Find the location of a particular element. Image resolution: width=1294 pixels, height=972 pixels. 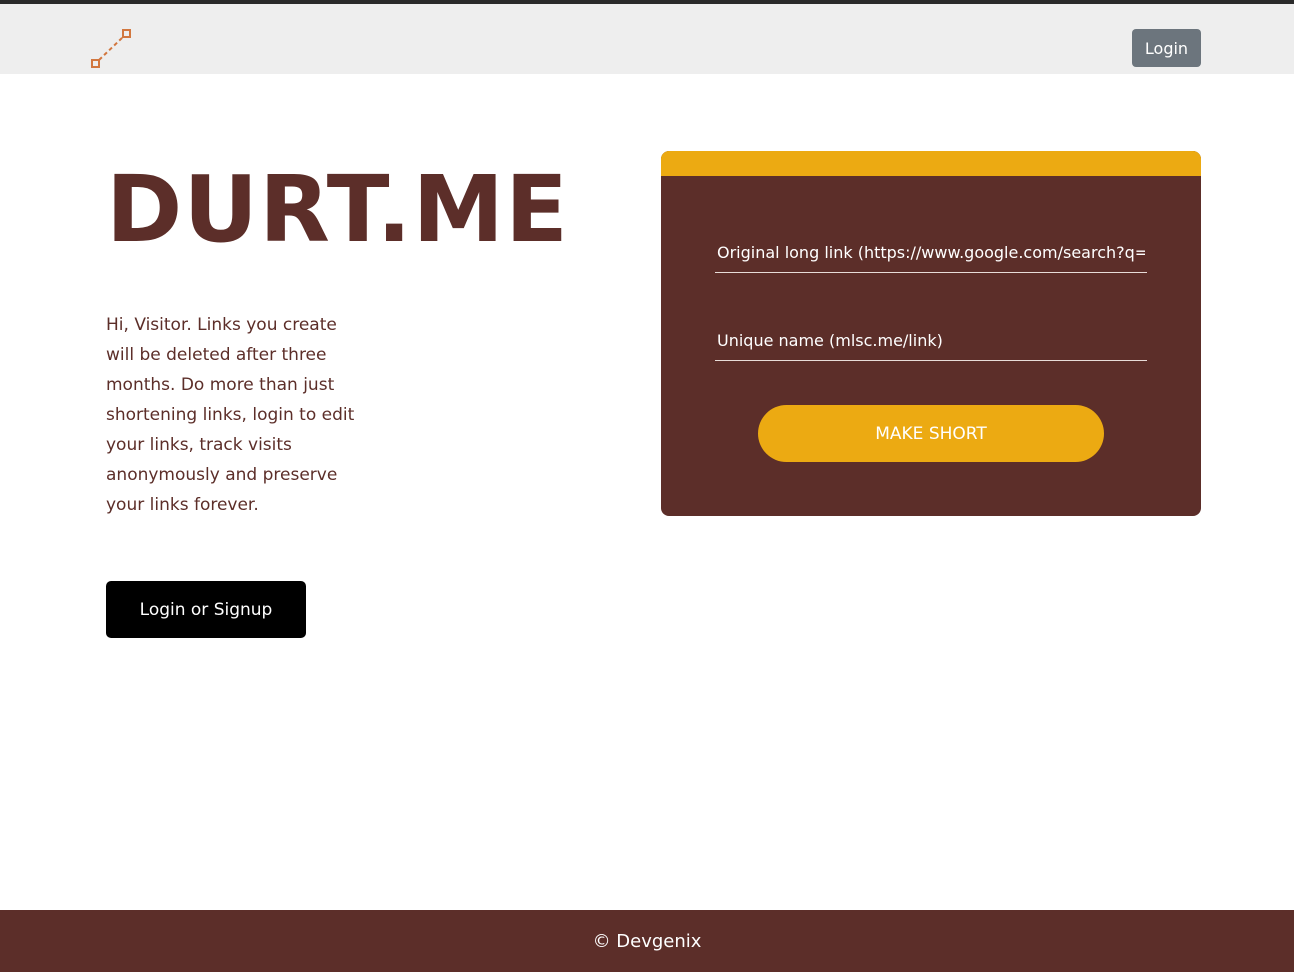

card-accent-bar is located at coordinates (931, 163).